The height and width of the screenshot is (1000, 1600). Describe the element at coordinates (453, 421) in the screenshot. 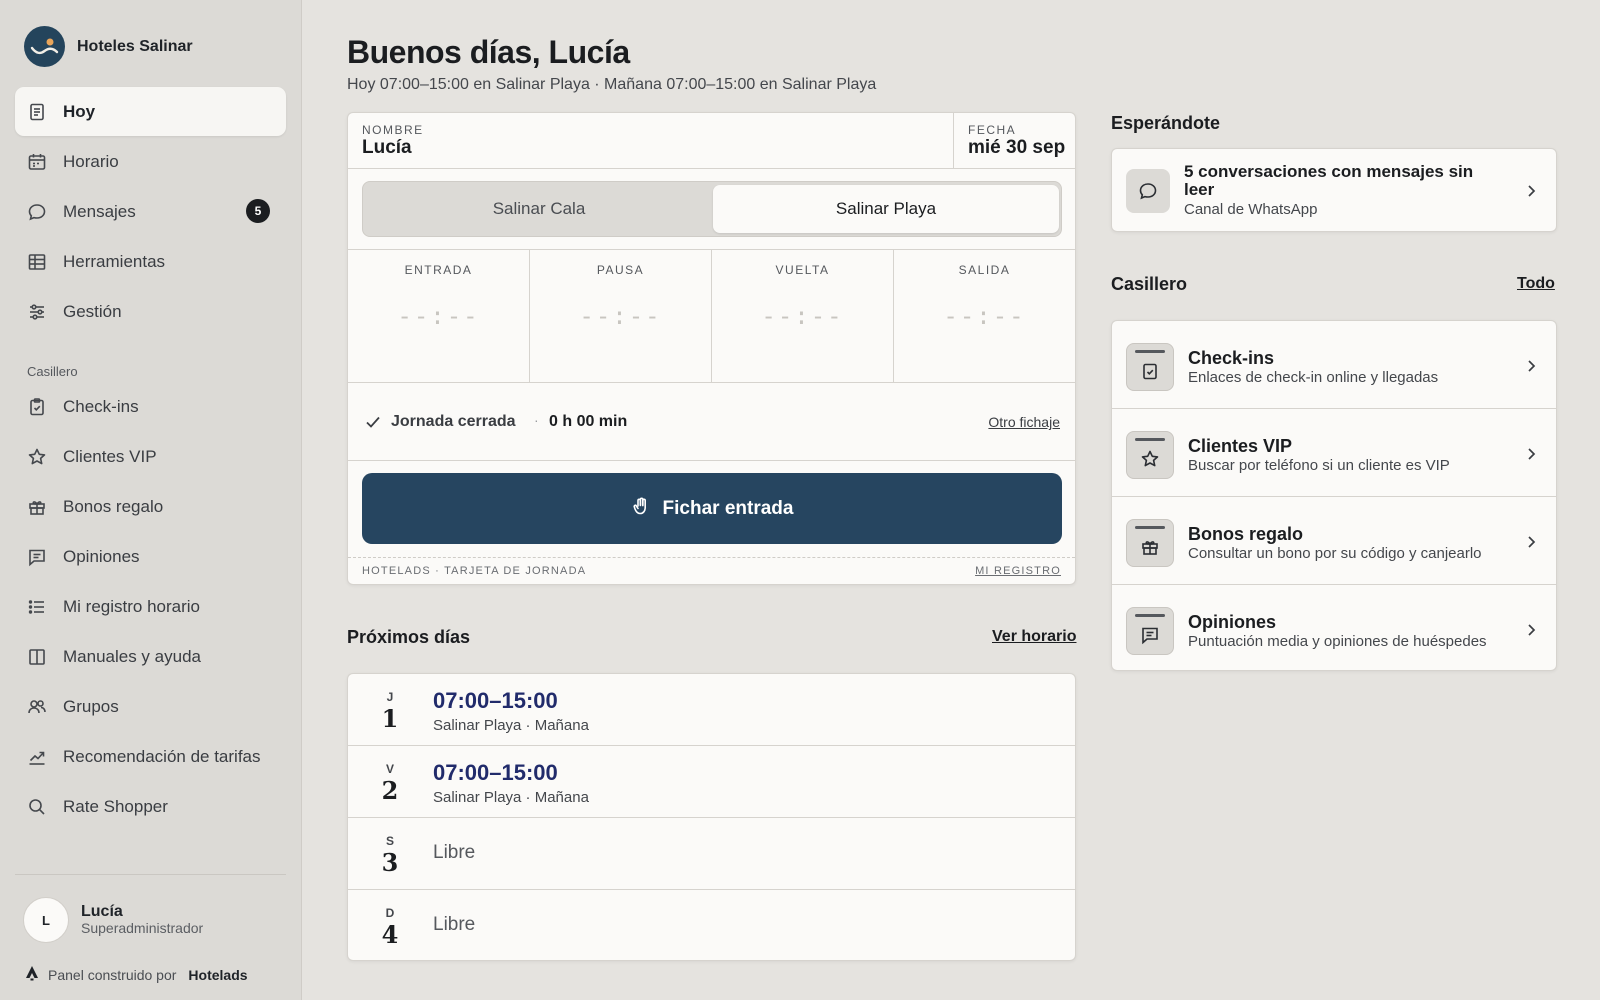

I see `workday-status-text: Jornada cerrada` at that location.